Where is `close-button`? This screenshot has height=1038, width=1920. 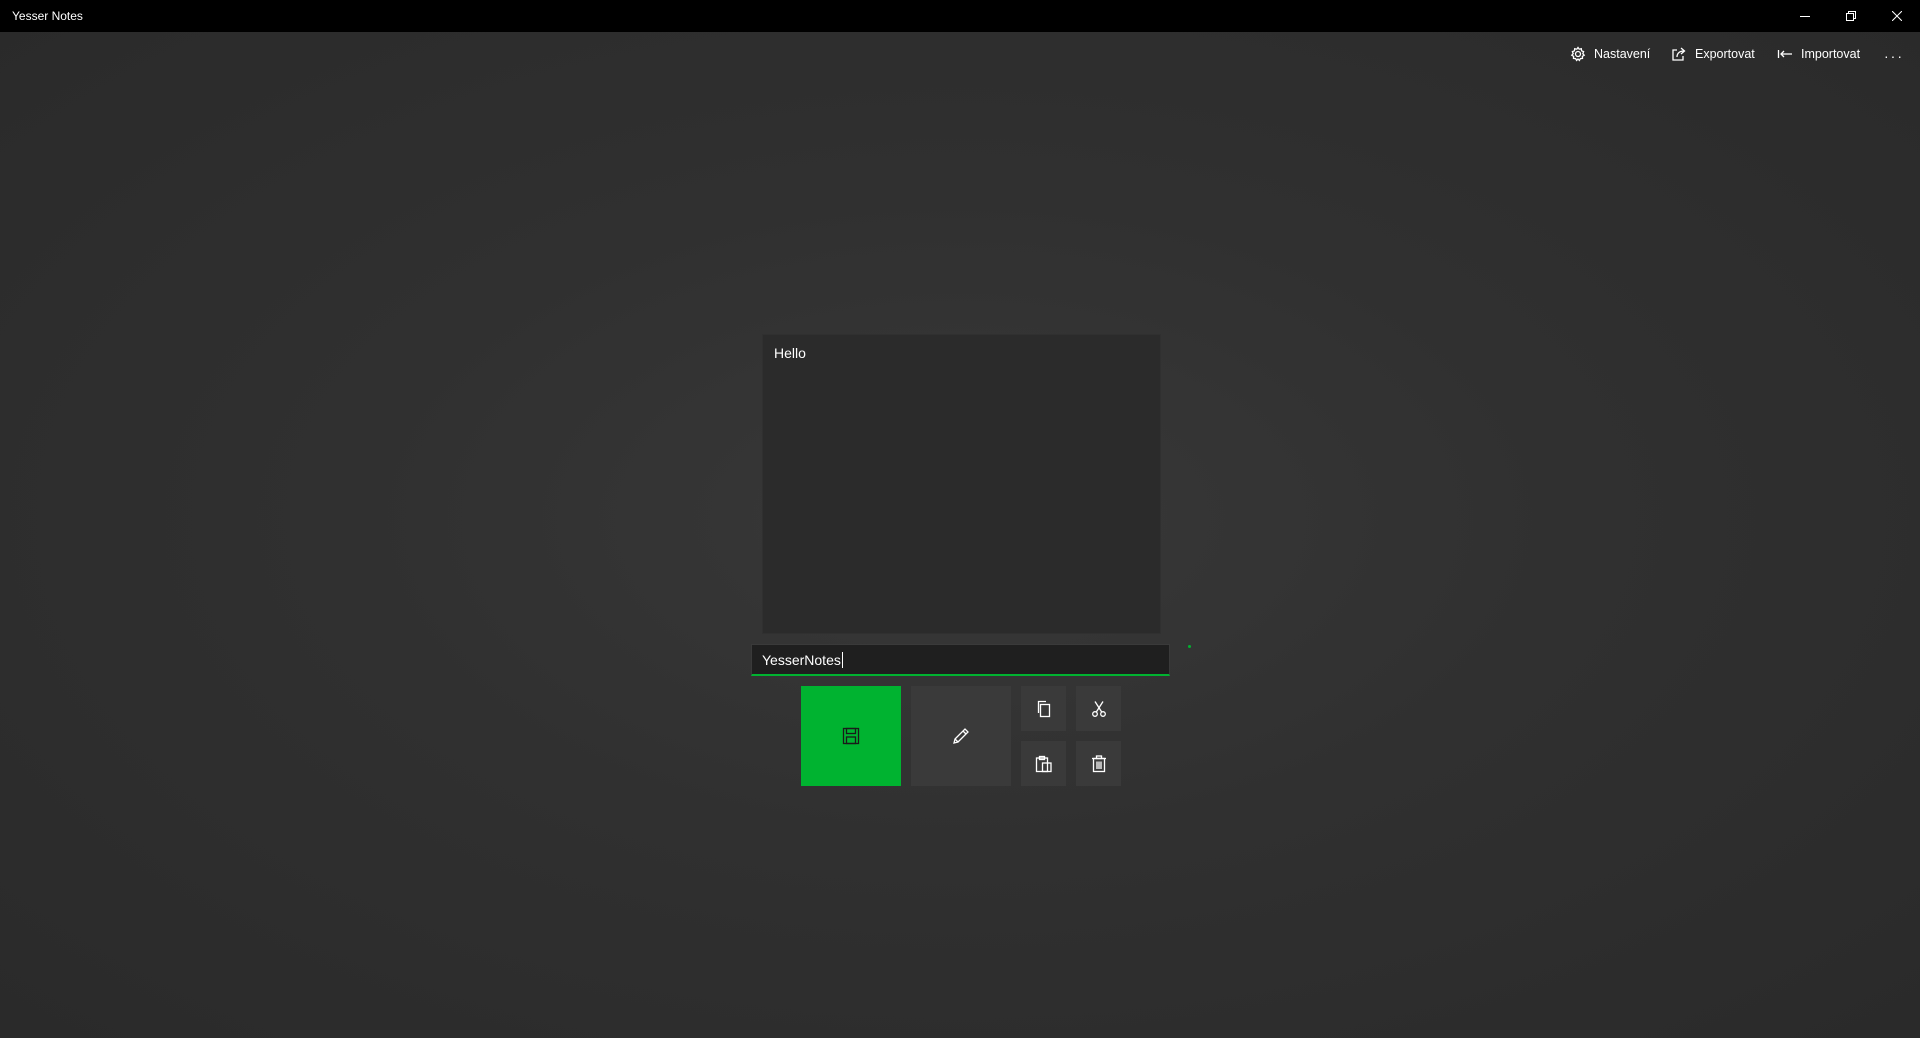 close-button is located at coordinates (1897, 16).